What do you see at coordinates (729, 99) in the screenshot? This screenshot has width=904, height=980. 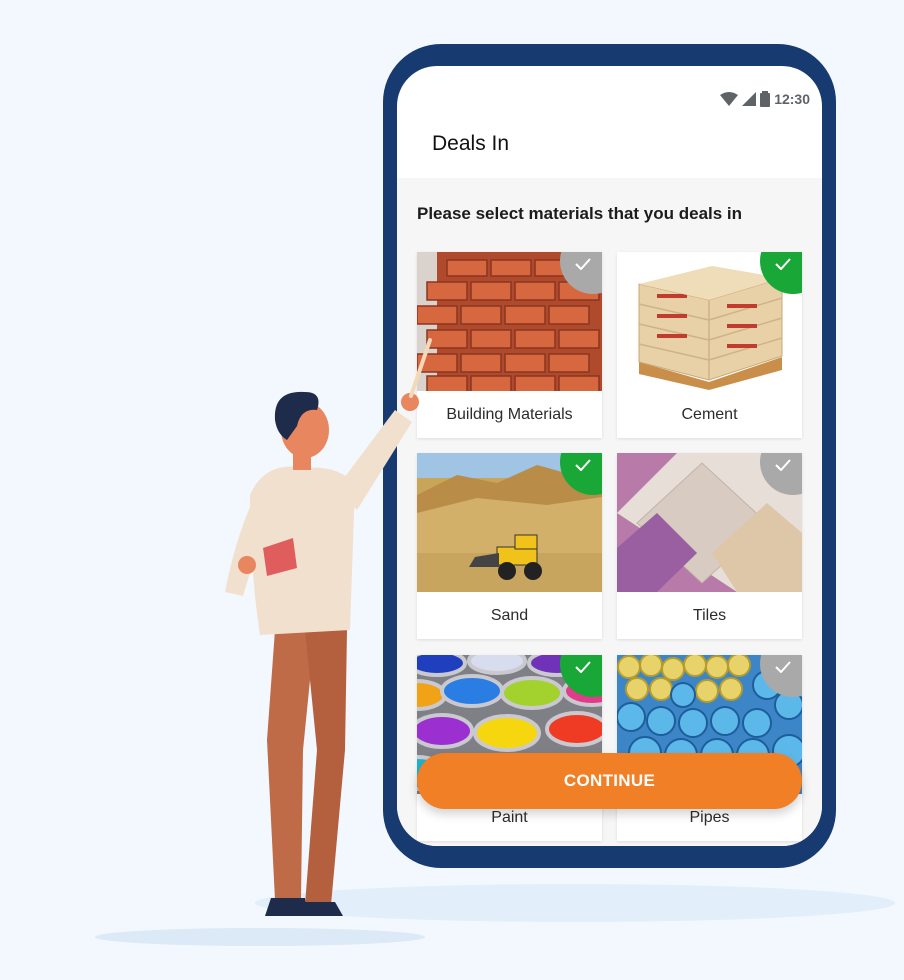 I see `wifi-icon` at bounding box center [729, 99].